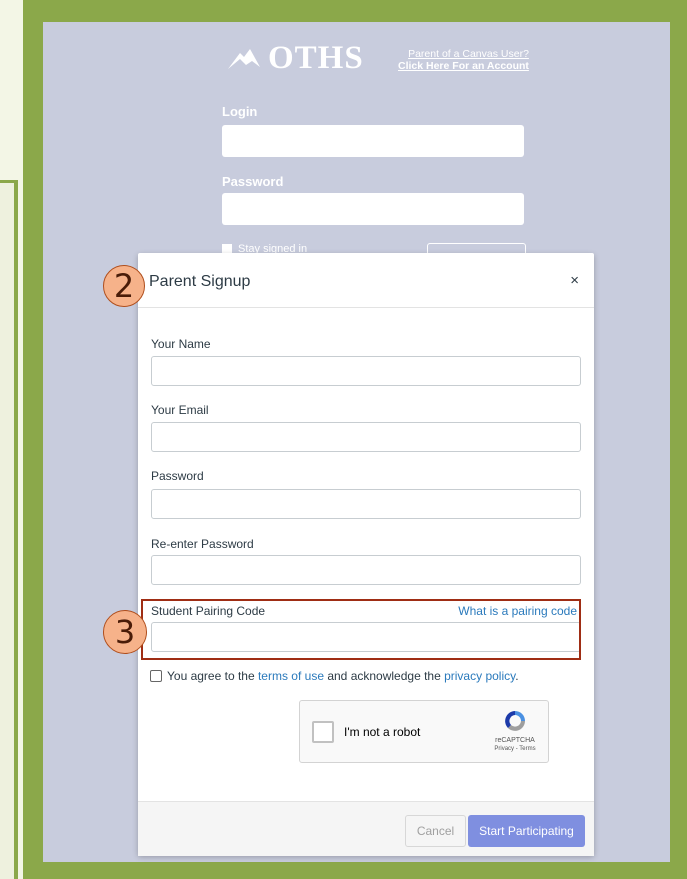 The width and height of the screenshot is (687, 879). Describe the element at coordinates (366, 570) in the screenshot. I see `reenter-password-input` at that location.